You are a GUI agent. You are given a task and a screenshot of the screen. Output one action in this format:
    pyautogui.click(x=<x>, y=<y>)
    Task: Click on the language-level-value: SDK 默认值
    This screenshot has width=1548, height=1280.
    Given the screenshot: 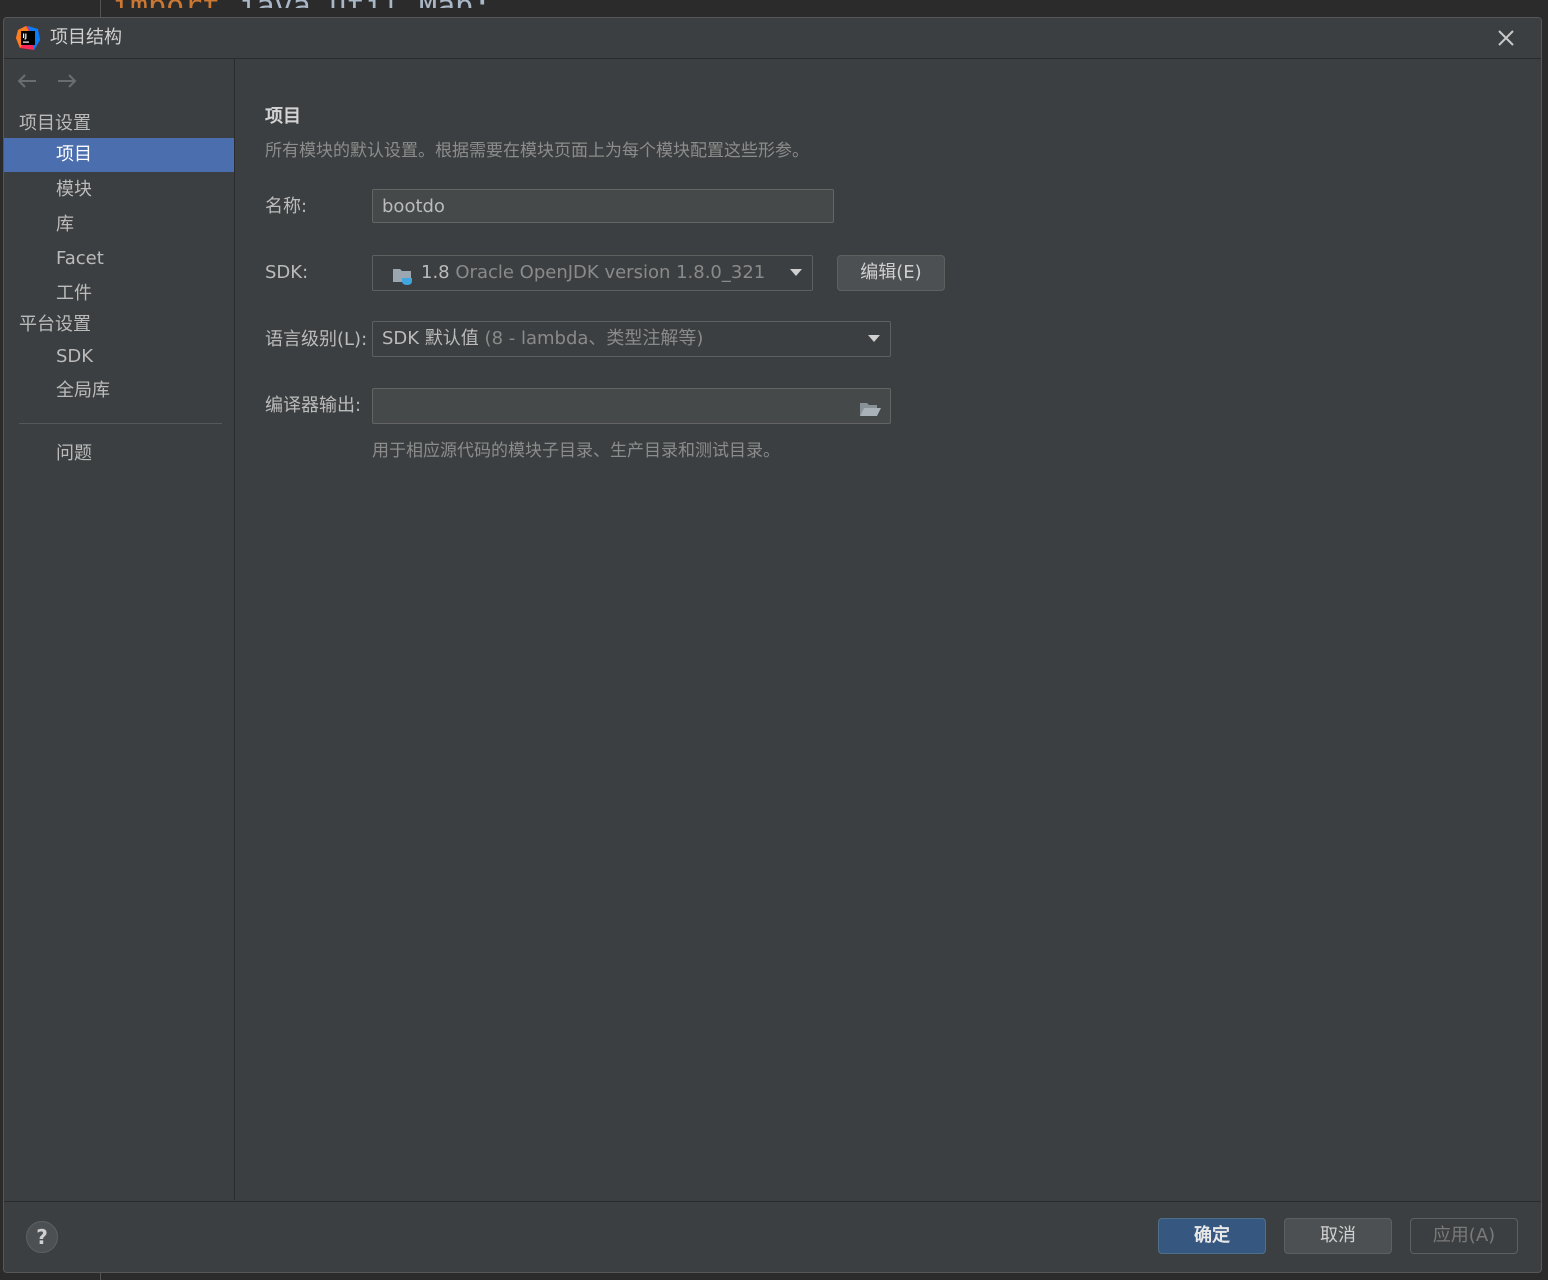 What is the action you would take?
    pyautogui.click(x=430, y=338)
    